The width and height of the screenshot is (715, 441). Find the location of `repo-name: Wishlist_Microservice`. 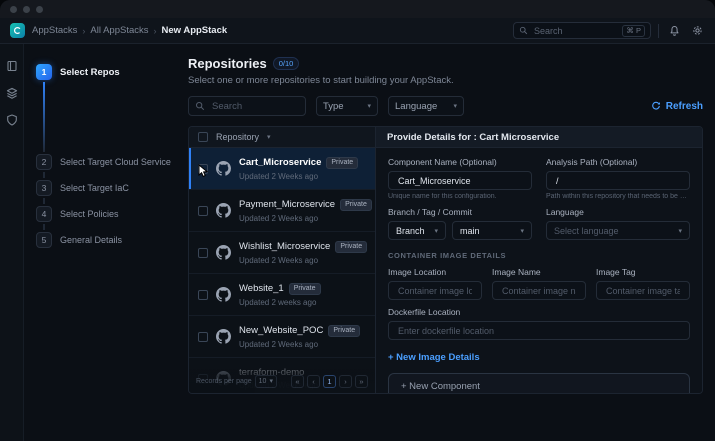

repo-name: Wishlist_Microservice is located at coordinates (285, 246).